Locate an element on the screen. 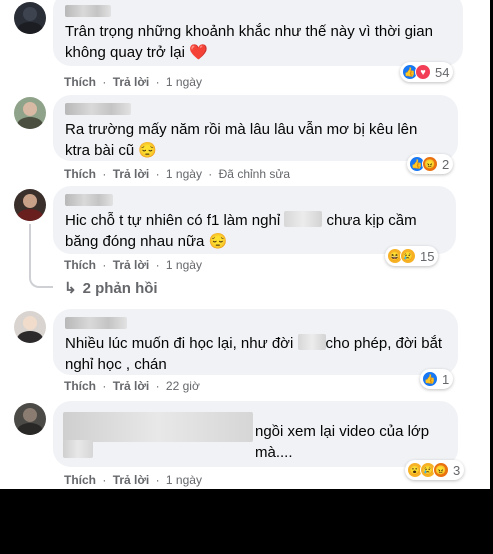  reaction-summary: 👍 1 is located at coordinates (437, 379).